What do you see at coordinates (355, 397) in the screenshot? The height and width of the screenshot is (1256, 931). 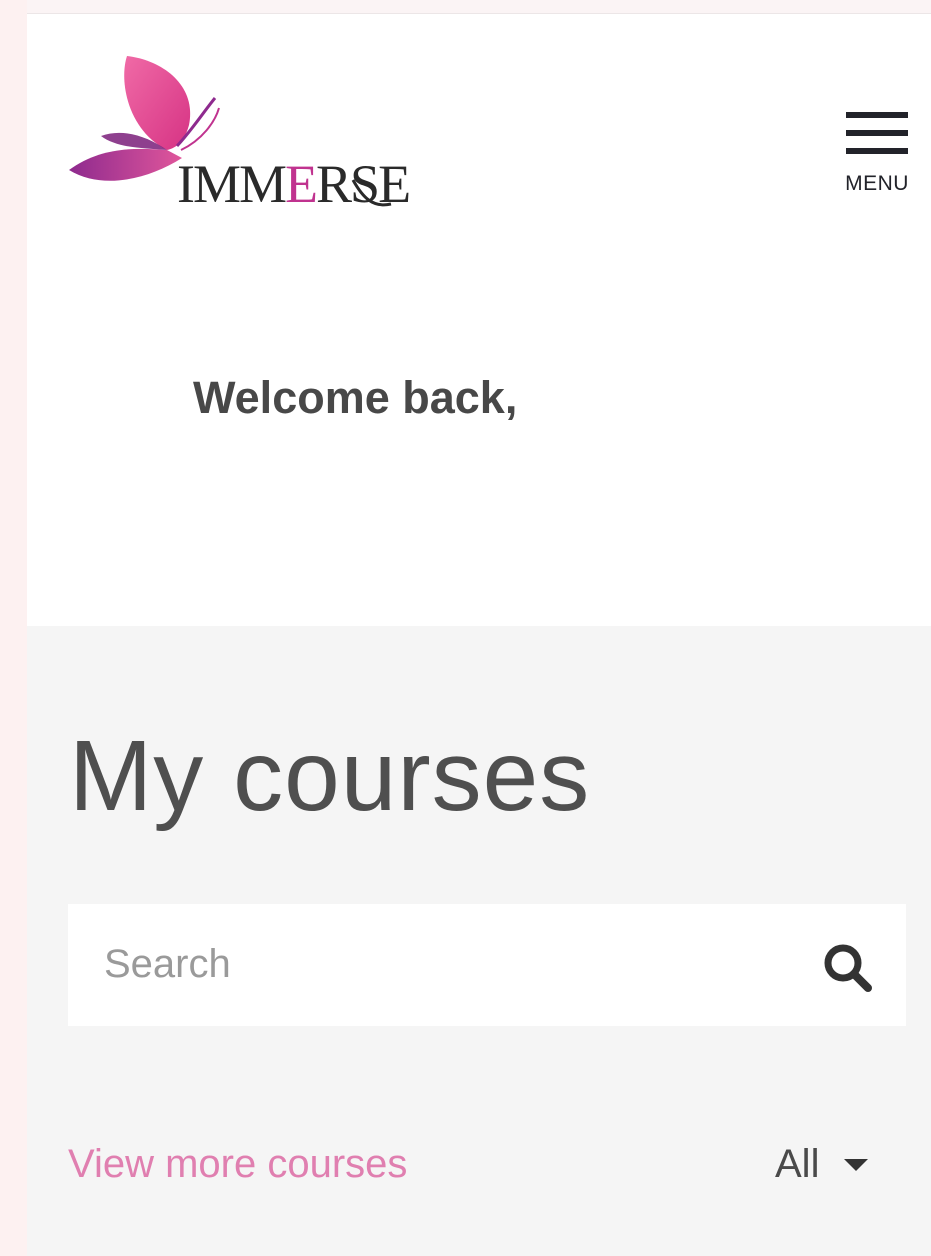 I see `welcome-greeting: Welcome back,` at bounding box center [355, 397].